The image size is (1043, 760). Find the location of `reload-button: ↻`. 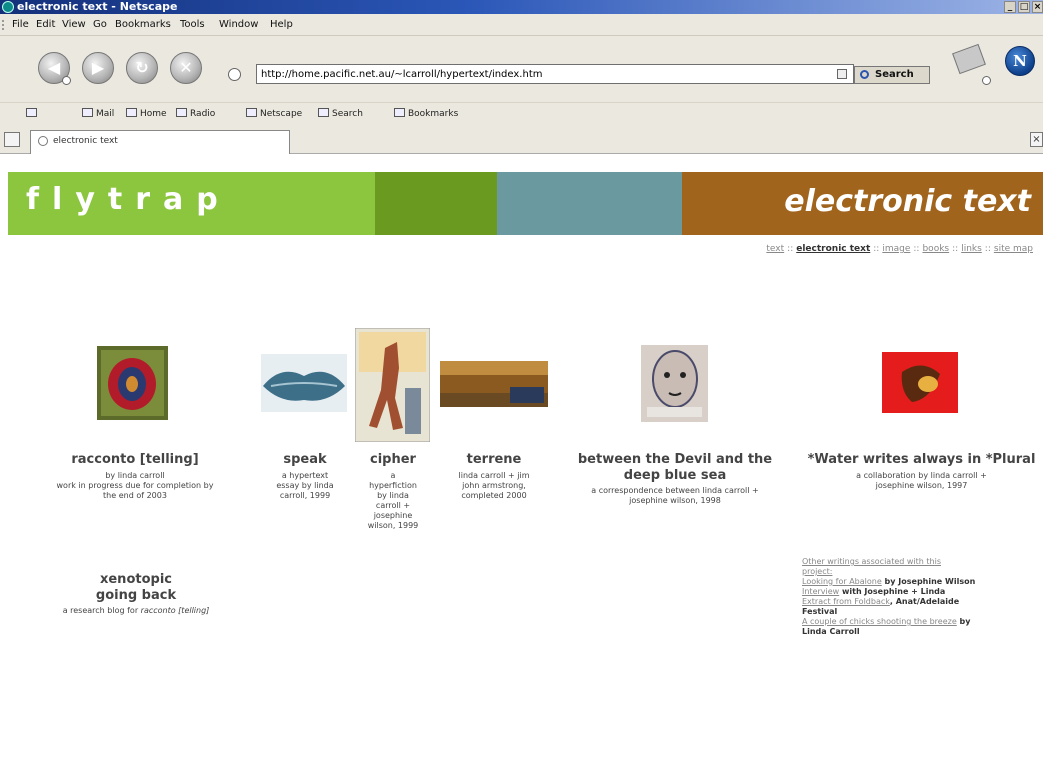

reload-button: ↻ is located at coordinates (142, 68).